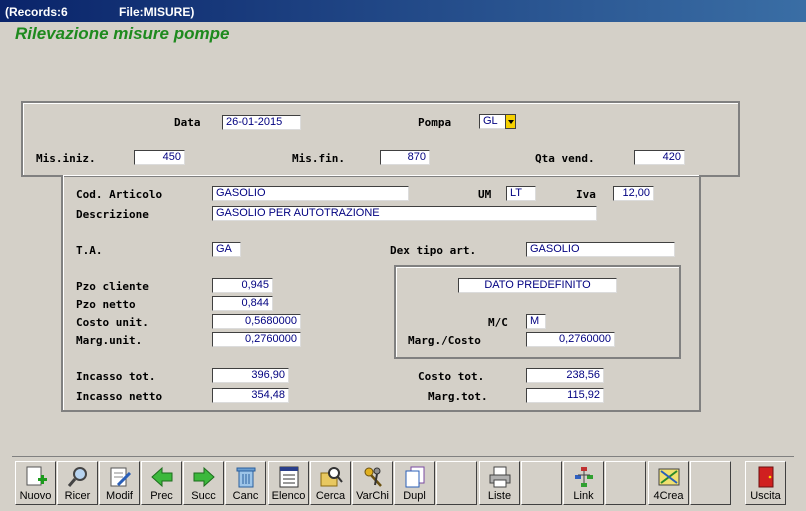  What do you see at coordinates (109, 340) in the screenshot?
I see `marg-unit-label: Marg.unit.` at bounding box center [109, 340].